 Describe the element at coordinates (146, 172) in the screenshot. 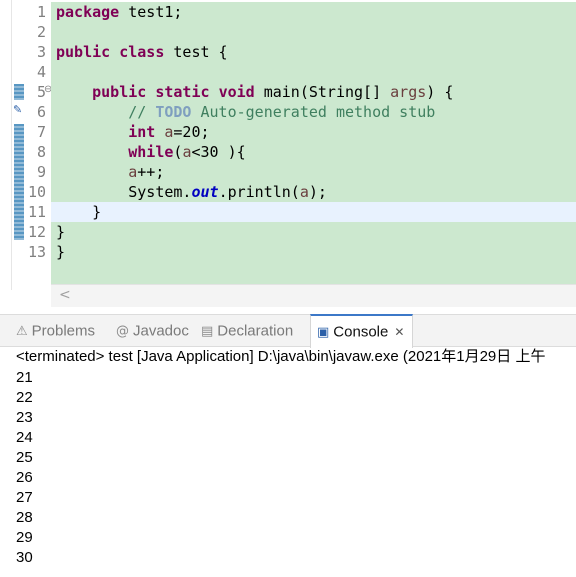

I see `code-line-9: a++;` at that location.